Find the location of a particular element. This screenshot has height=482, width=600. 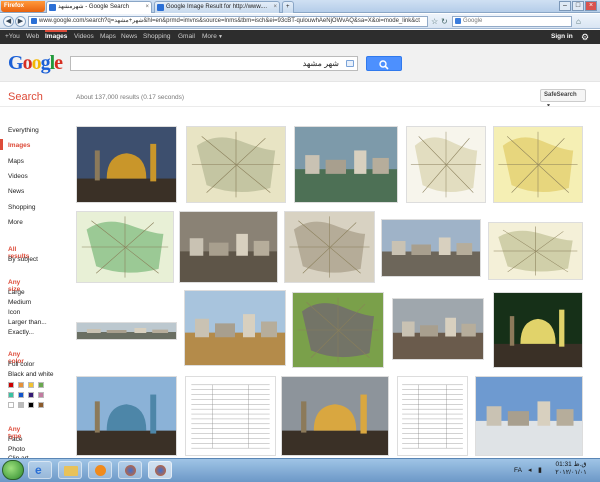

gear-icon: ⚙ is located at coordinates (585, 37).